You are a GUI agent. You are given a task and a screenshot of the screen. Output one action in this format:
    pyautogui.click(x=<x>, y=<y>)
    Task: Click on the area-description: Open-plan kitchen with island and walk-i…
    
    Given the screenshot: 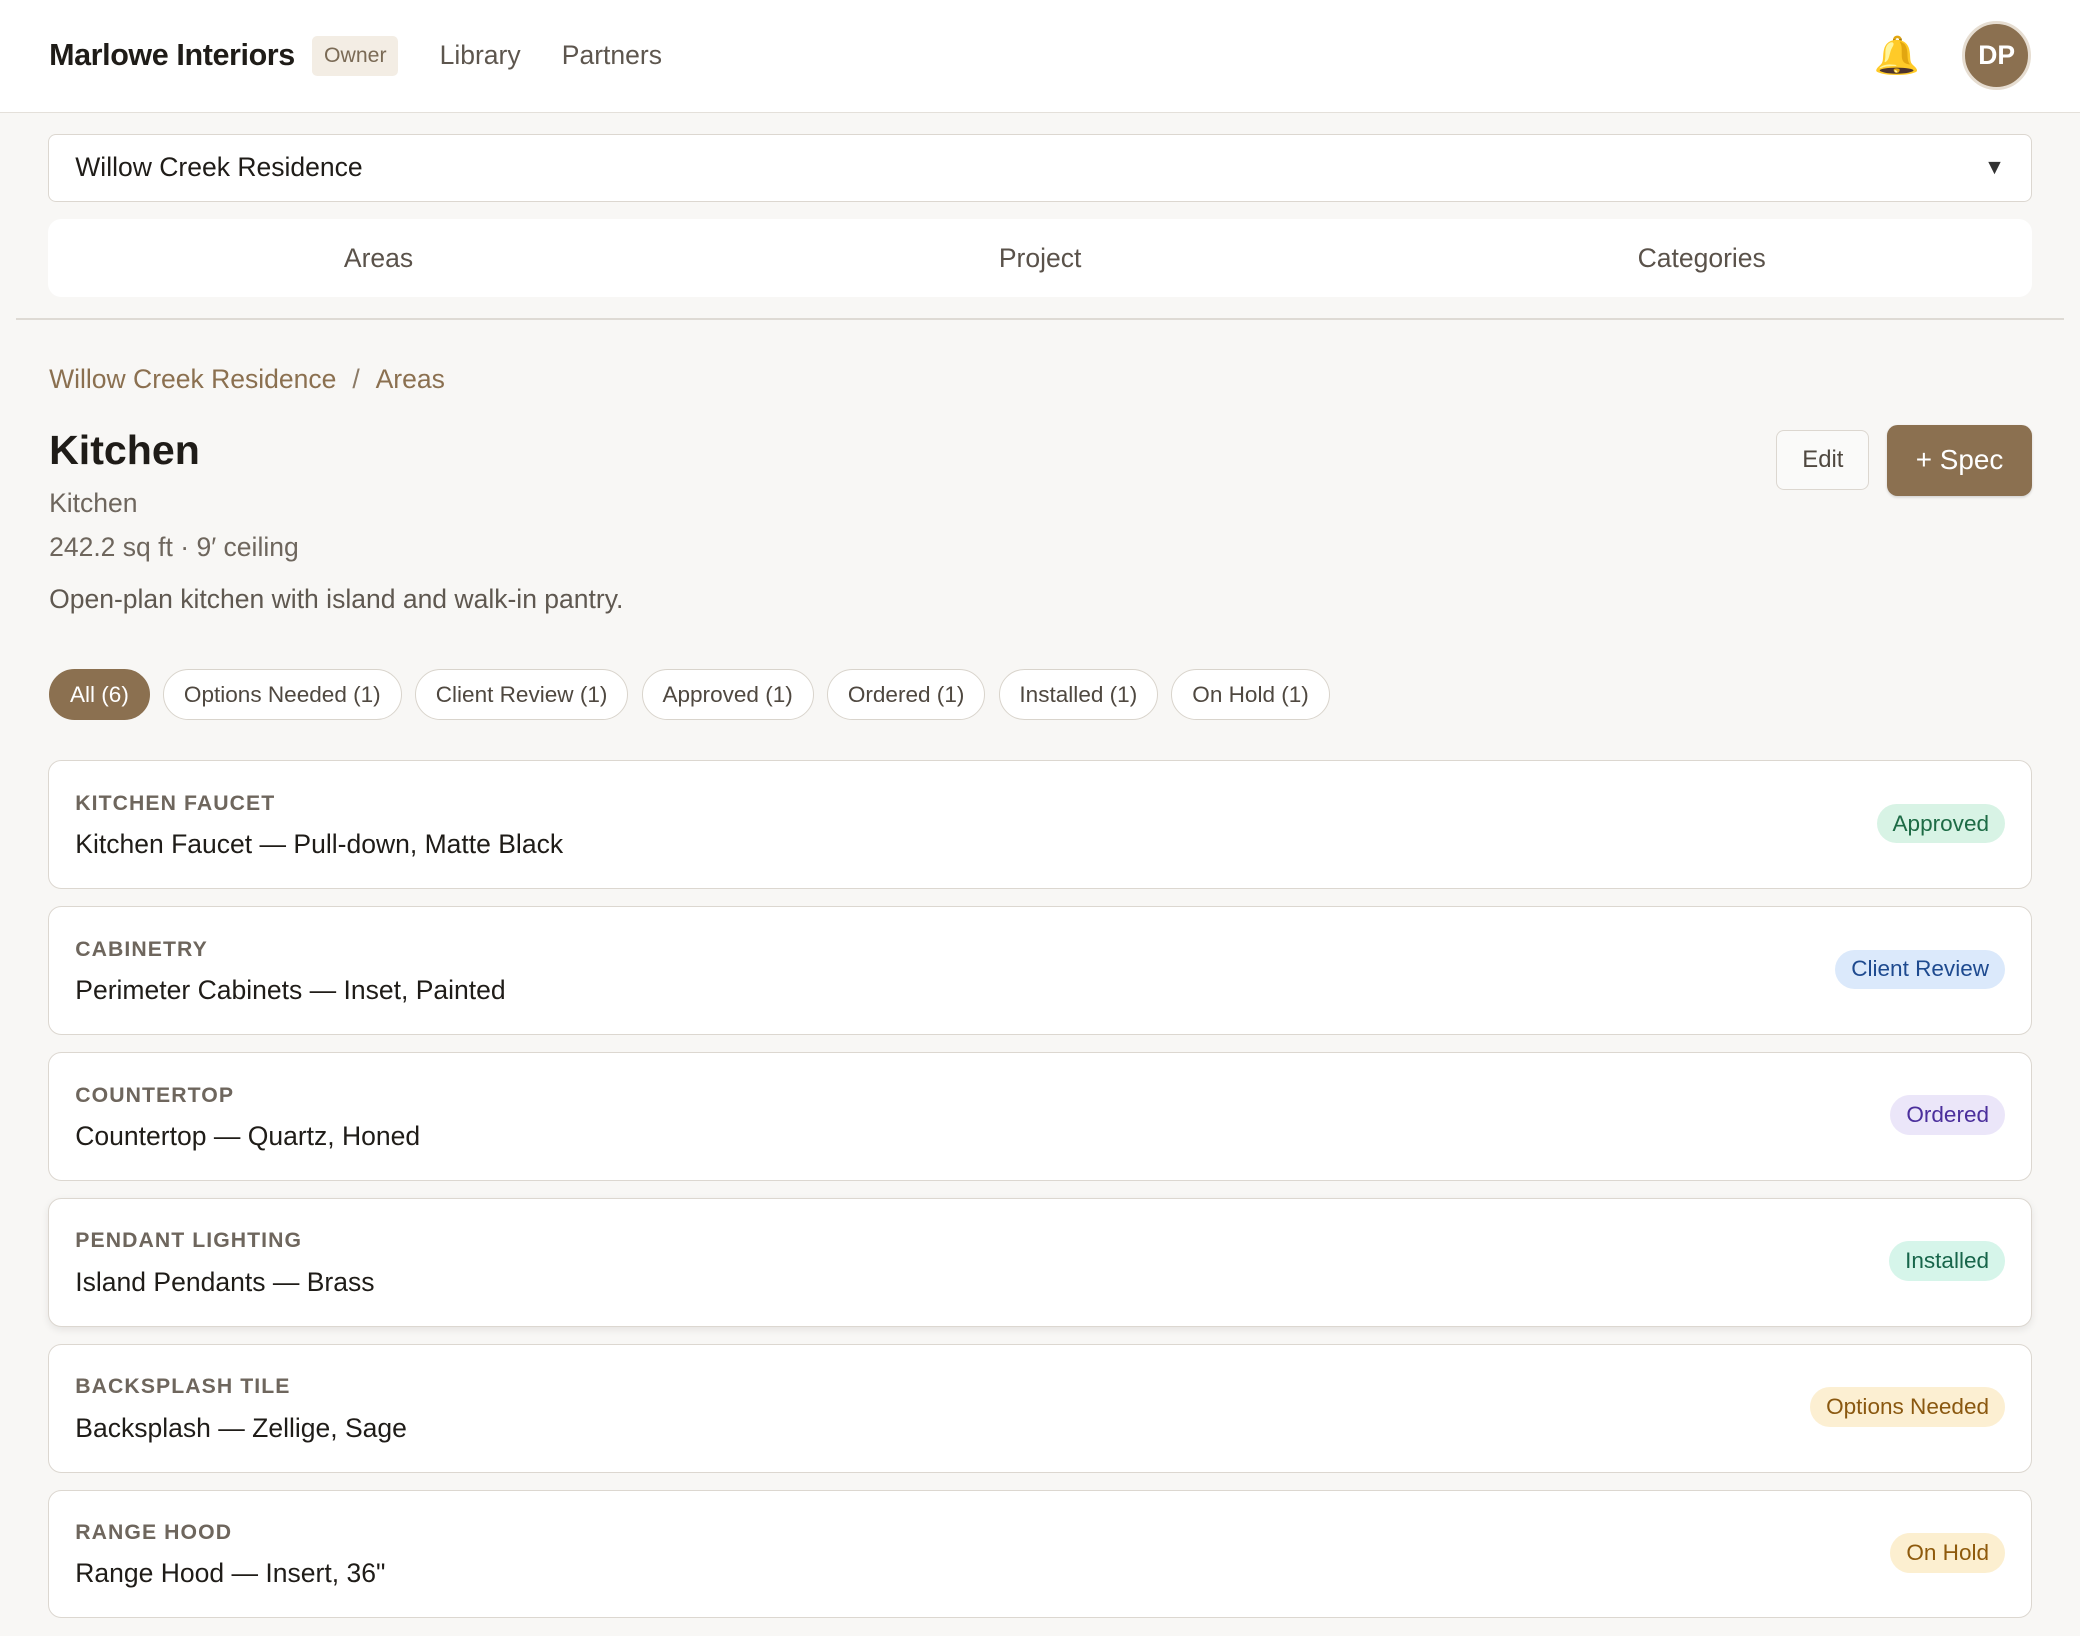 What is the action you would take?
    pyautogui.click(x=336, y=598)
    